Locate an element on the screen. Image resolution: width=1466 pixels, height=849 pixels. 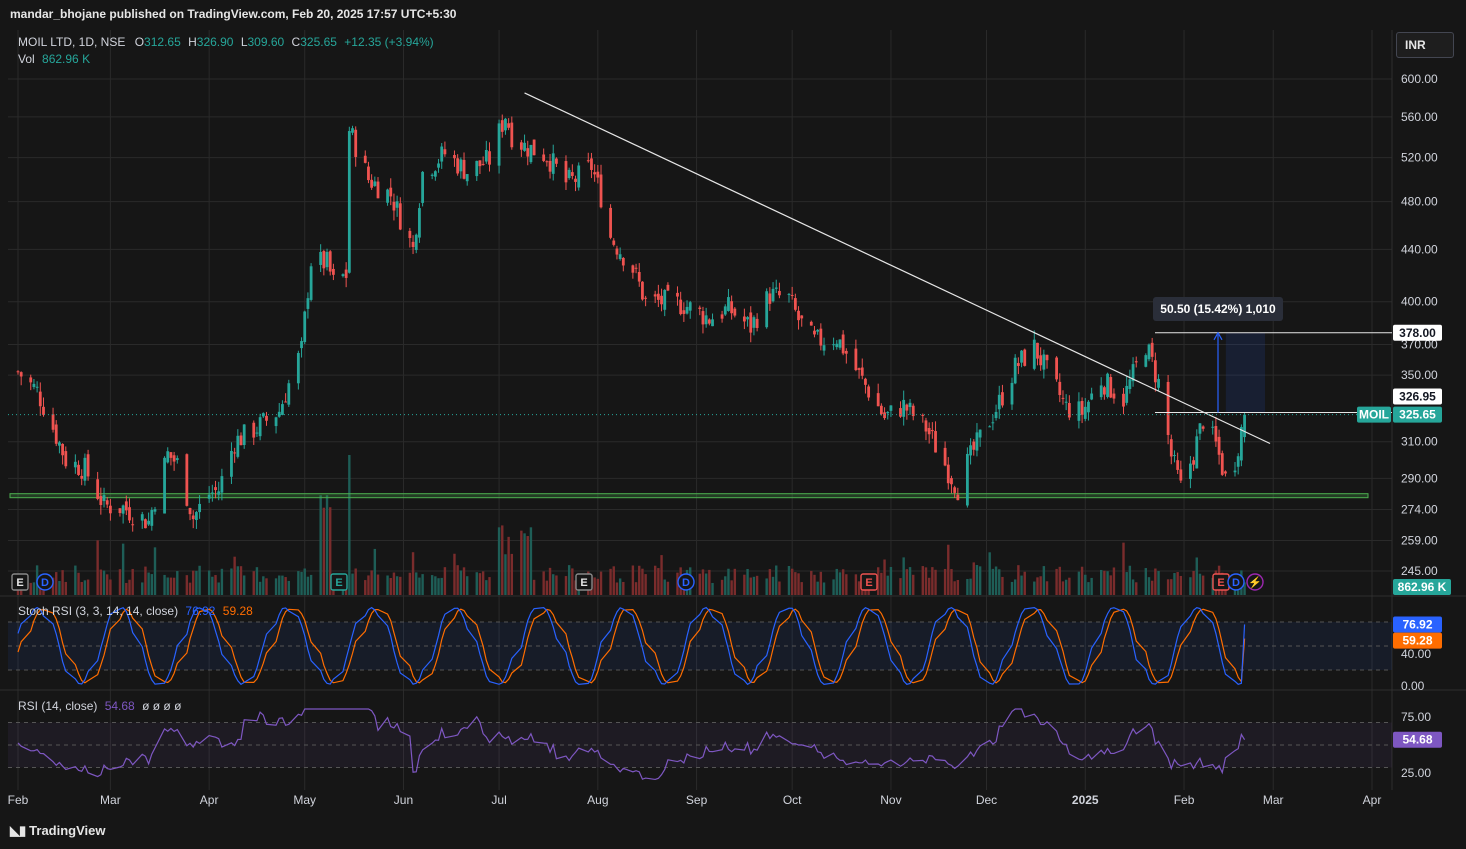
time-axis-tick: Feb is located at coordinates (1184, 800).